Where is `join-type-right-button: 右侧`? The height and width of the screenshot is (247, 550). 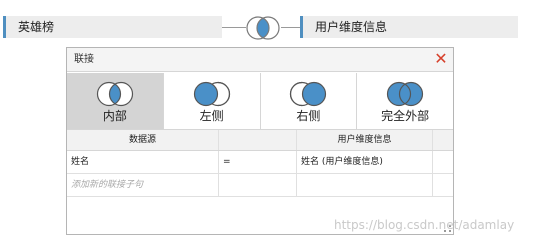
join-type-right-button: 右侧 is located at coordinates (309, 101).